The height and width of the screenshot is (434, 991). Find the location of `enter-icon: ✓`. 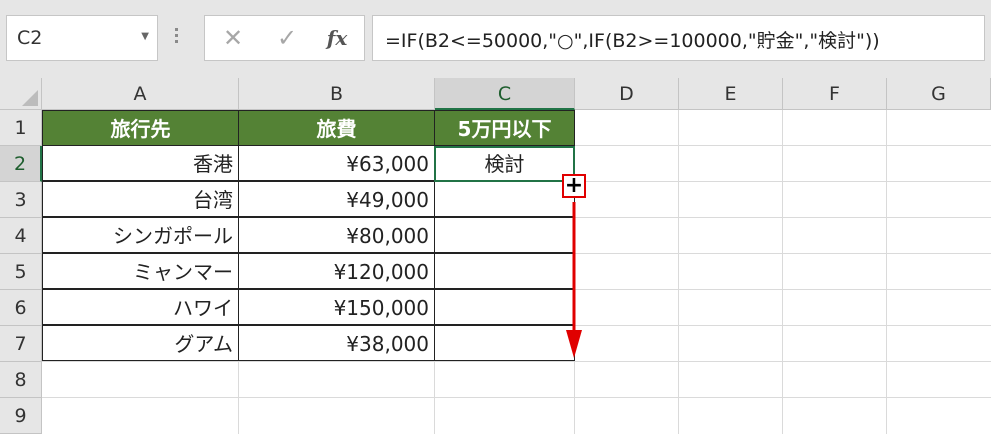

enter-icon: ✓ is located at coordinates (287, 38).